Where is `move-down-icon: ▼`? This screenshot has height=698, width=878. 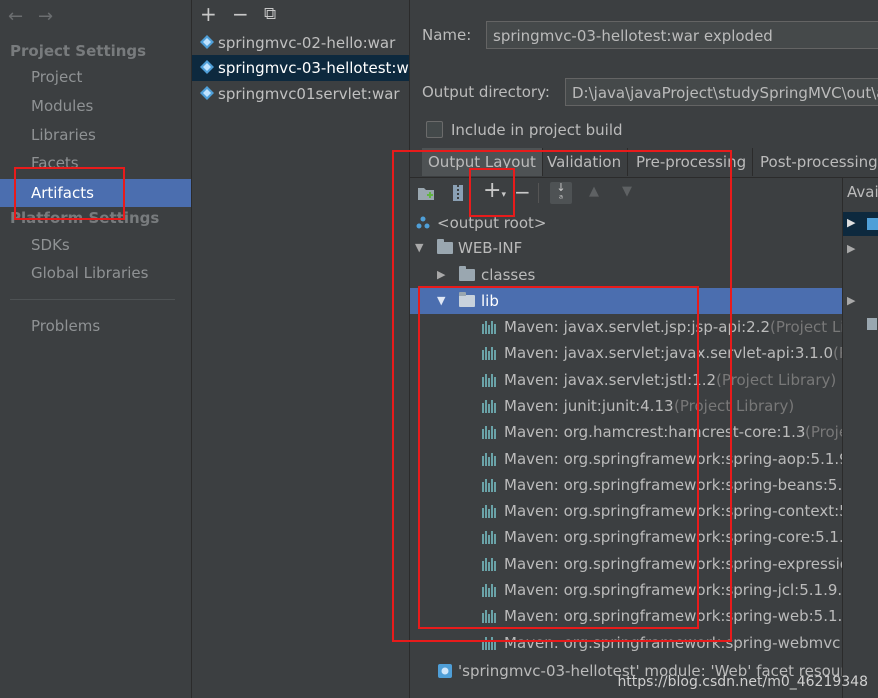 move-down-icon: ▼ is located at coordinates (627, 191).